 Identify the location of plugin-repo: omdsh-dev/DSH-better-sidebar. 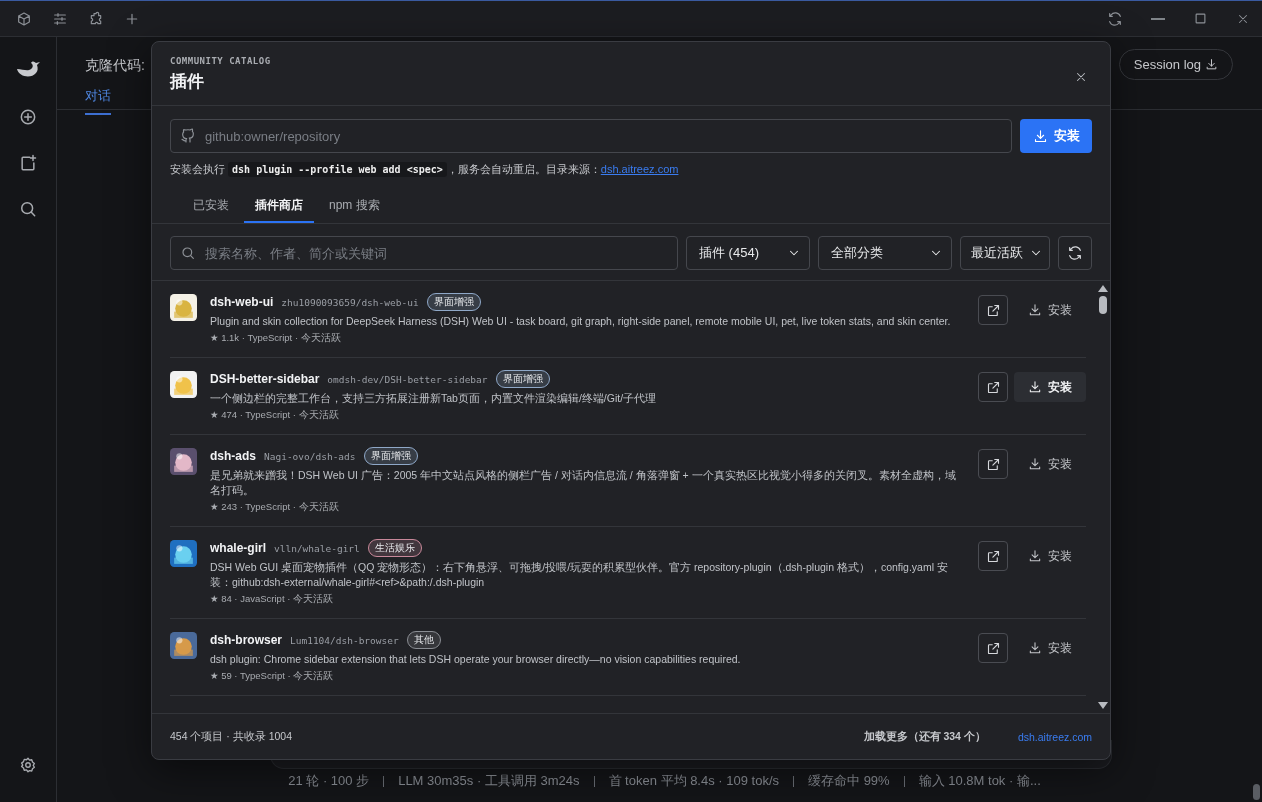
(407, 379).